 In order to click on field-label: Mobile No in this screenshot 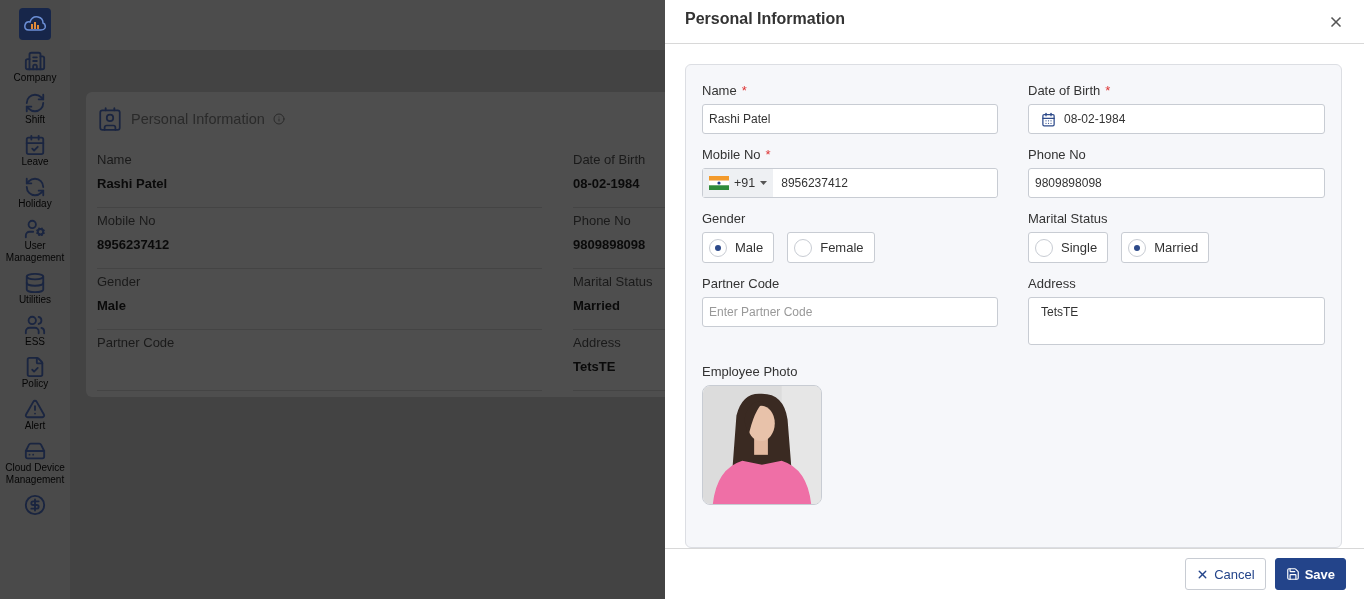, I will do `click(731, 154)`.